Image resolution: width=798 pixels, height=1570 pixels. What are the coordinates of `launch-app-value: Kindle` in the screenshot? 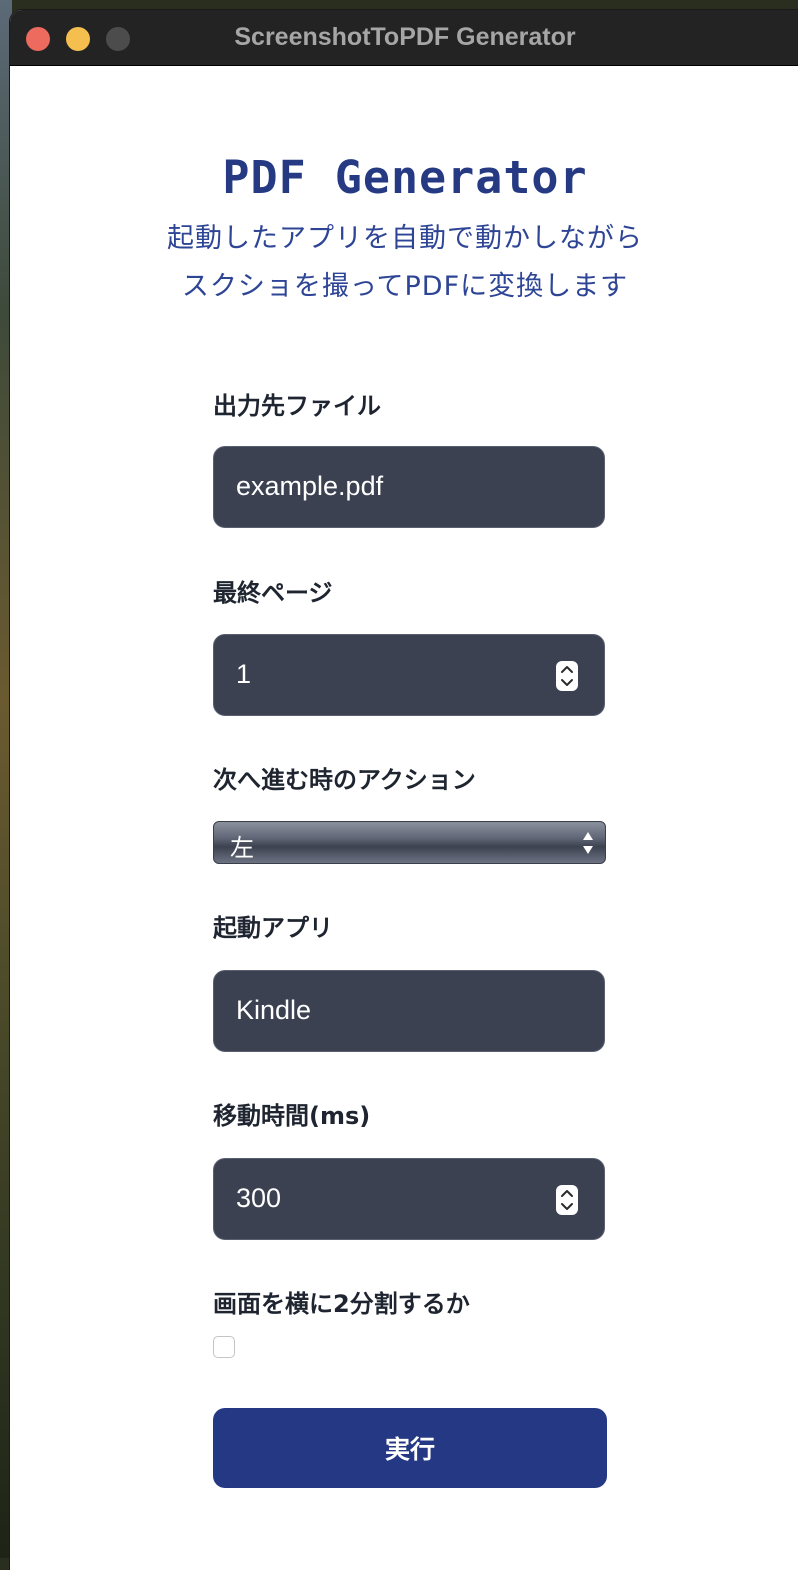 It's located at (274, 1010).